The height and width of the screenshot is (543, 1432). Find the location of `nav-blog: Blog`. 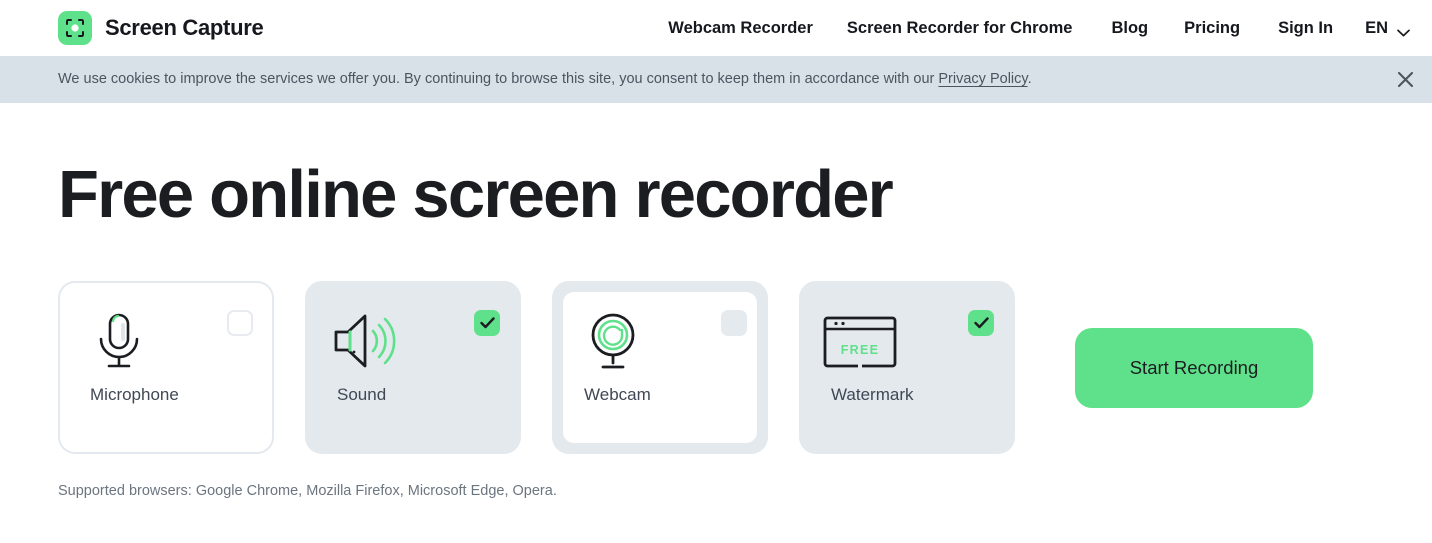

nav-blog: Blog is located at coordinates (1129, 28).